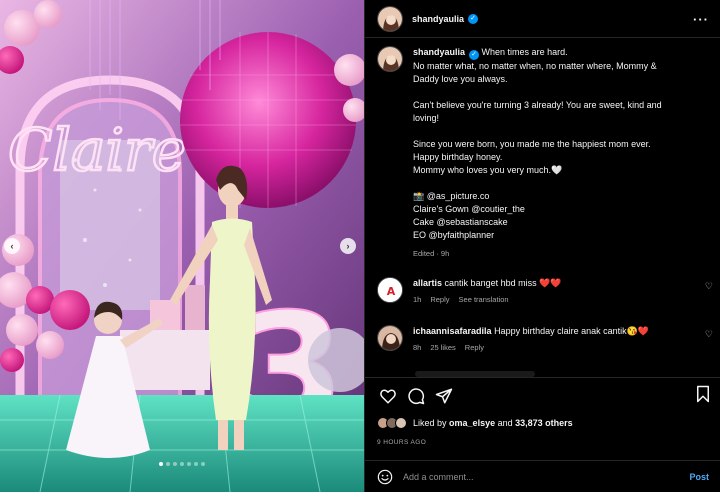 This screenshot has height=492, width=720. What do you see at coordinates (488, 170) in the screenshot?
I see `caption-line: Mommy who loves you very much.🤍` at bounding box center [488, 170].